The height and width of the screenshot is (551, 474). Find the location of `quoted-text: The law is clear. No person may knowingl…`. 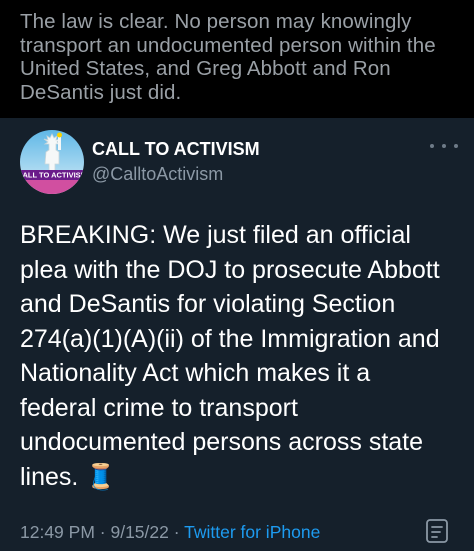

quoted-text: The law is clear. No person may knowingl… is located at coordinates (228, 57).